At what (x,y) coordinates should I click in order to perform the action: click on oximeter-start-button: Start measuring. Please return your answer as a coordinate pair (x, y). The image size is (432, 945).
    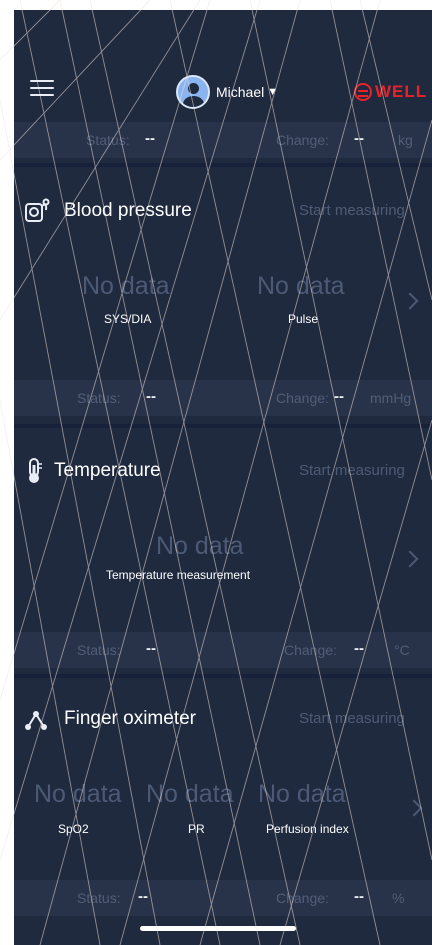
    Looking at the image, I should click on (352, 718).